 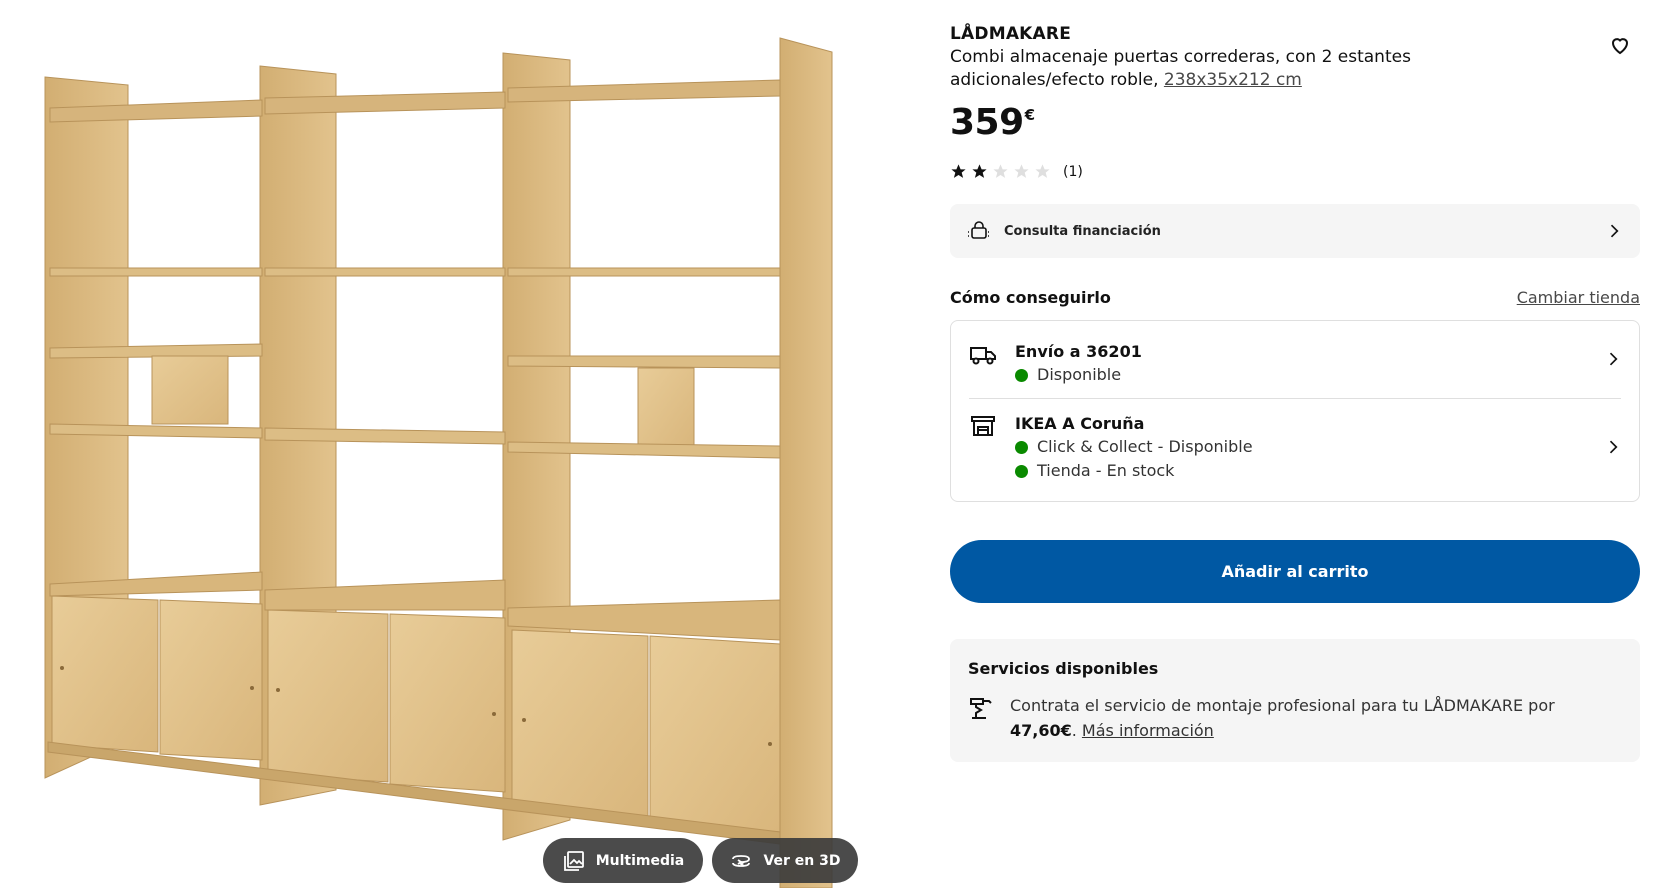 I want to click on services-price: 47,60€, so click(x=1041, y=730).